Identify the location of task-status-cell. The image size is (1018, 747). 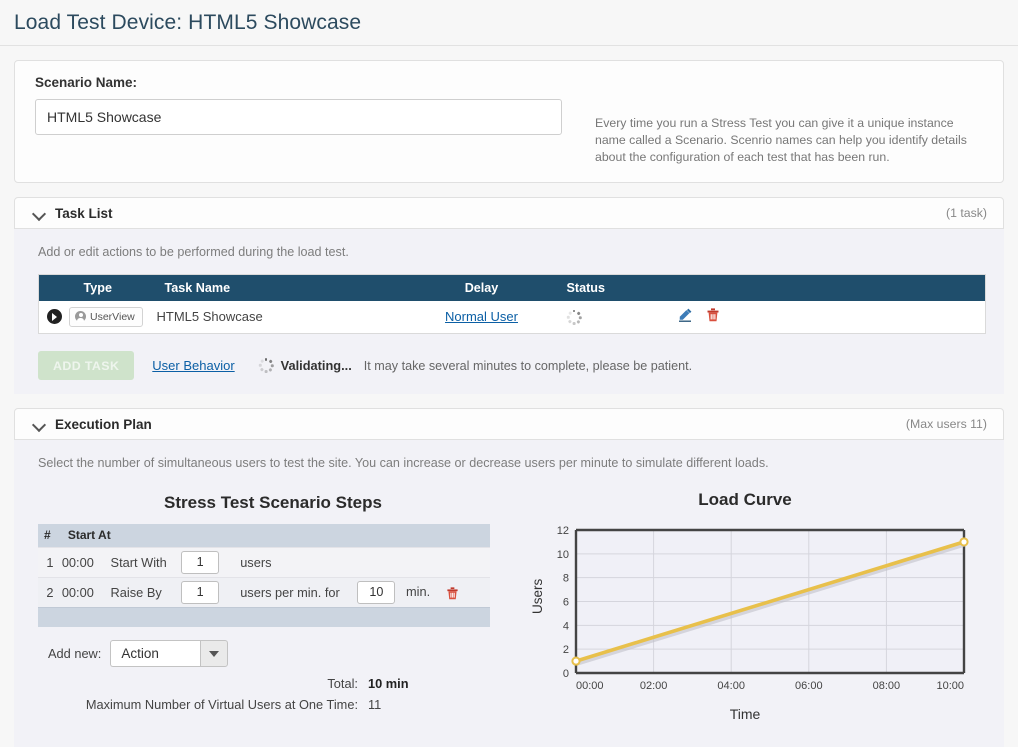
(617, 317).